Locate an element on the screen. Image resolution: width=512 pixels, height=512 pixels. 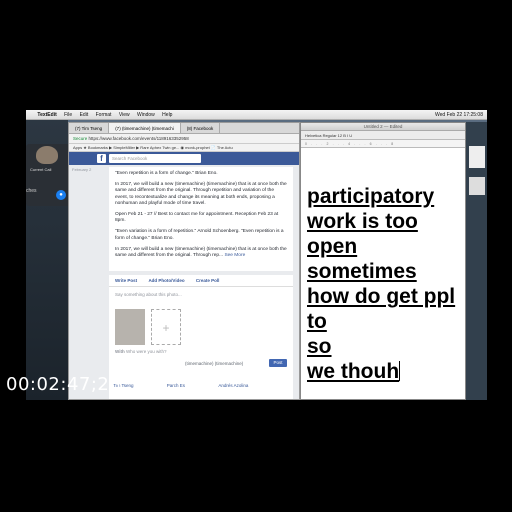
text-line: work is too is located at coordinates (362, 221).